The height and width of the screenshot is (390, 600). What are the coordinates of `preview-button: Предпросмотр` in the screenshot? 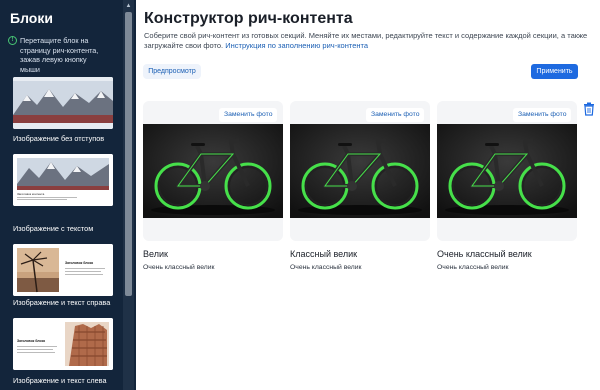 It's located at (172, 71).